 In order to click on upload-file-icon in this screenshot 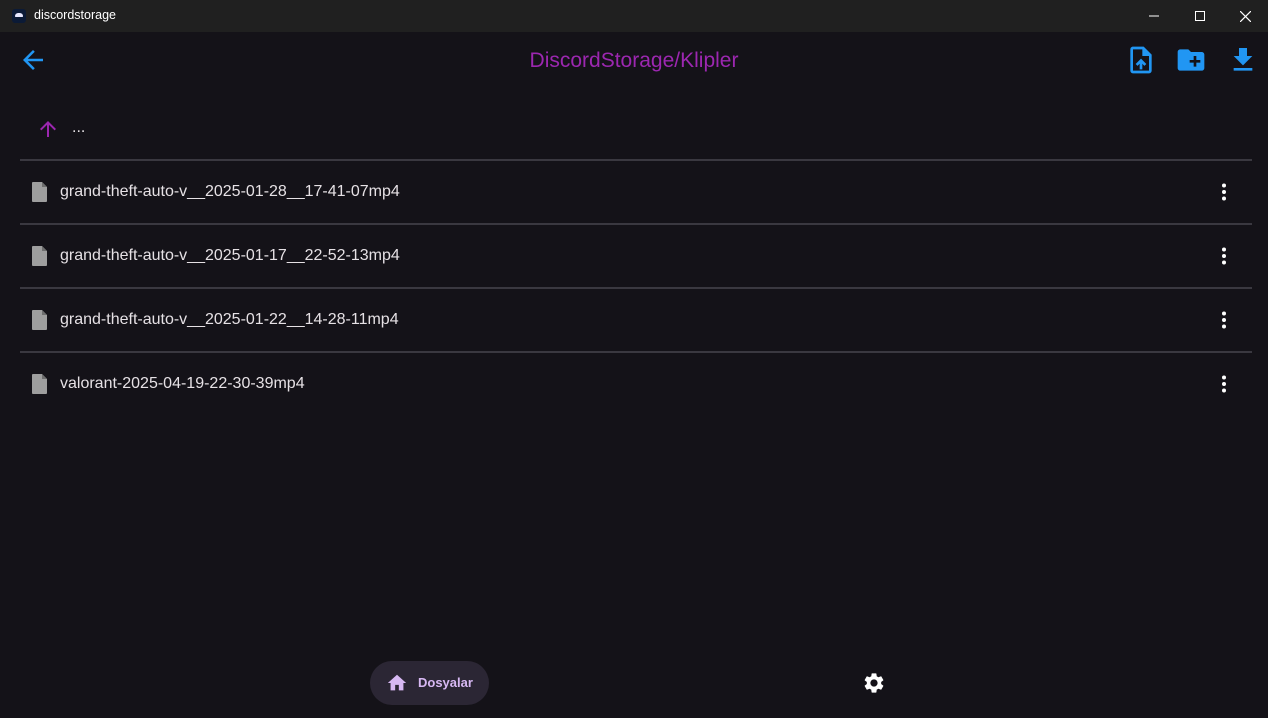, I will do `click(1141, 60)`.